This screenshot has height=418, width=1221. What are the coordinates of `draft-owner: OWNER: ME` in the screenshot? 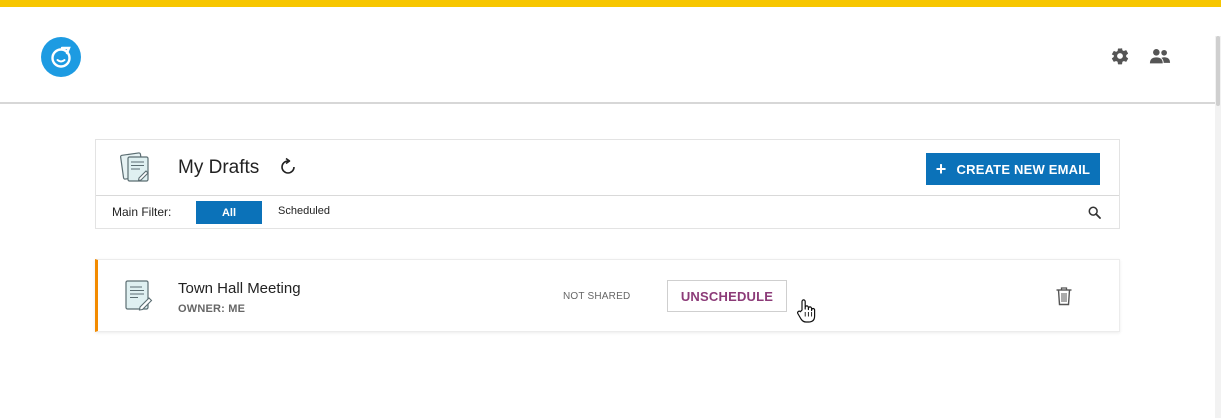 It's located at (212, 309).